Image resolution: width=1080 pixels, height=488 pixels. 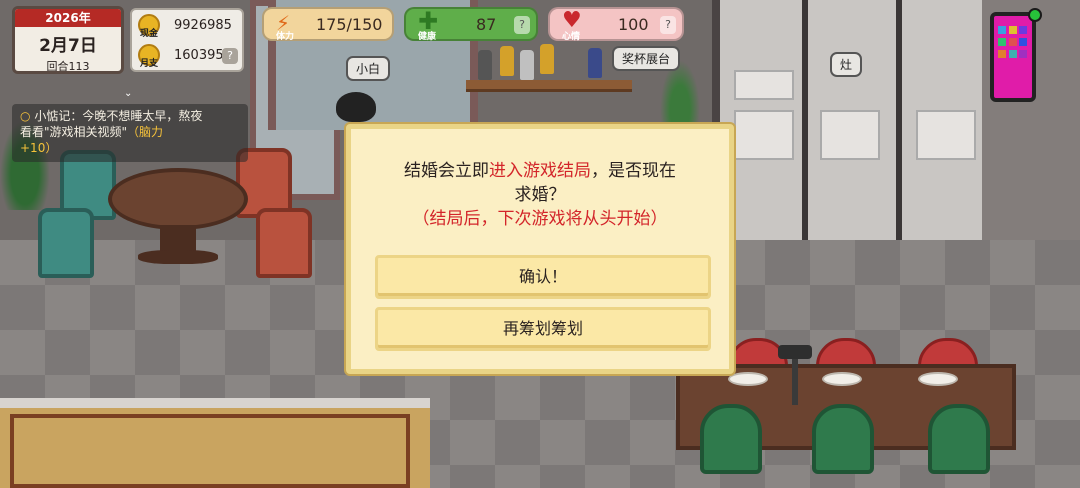 I want to click on cash-value: 9926985, so click(x=203, y=25).